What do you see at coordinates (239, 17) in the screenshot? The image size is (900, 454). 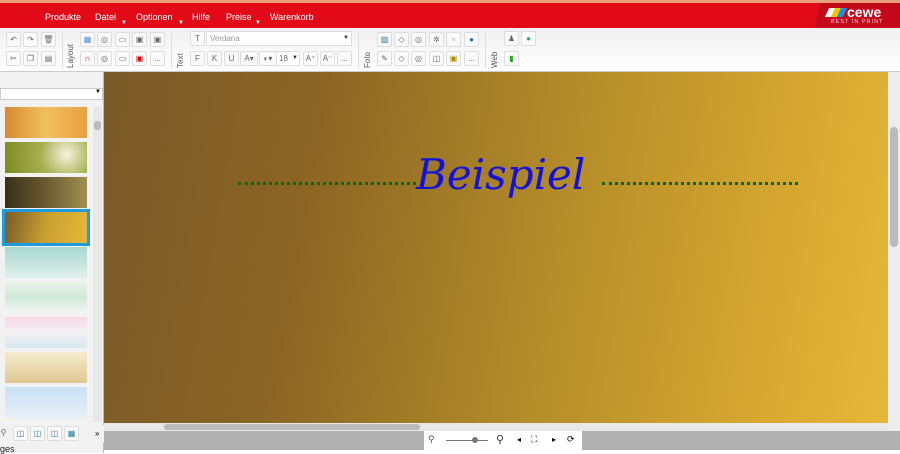 I see `menu-preise: Preise` at bounding box center [239, 17].